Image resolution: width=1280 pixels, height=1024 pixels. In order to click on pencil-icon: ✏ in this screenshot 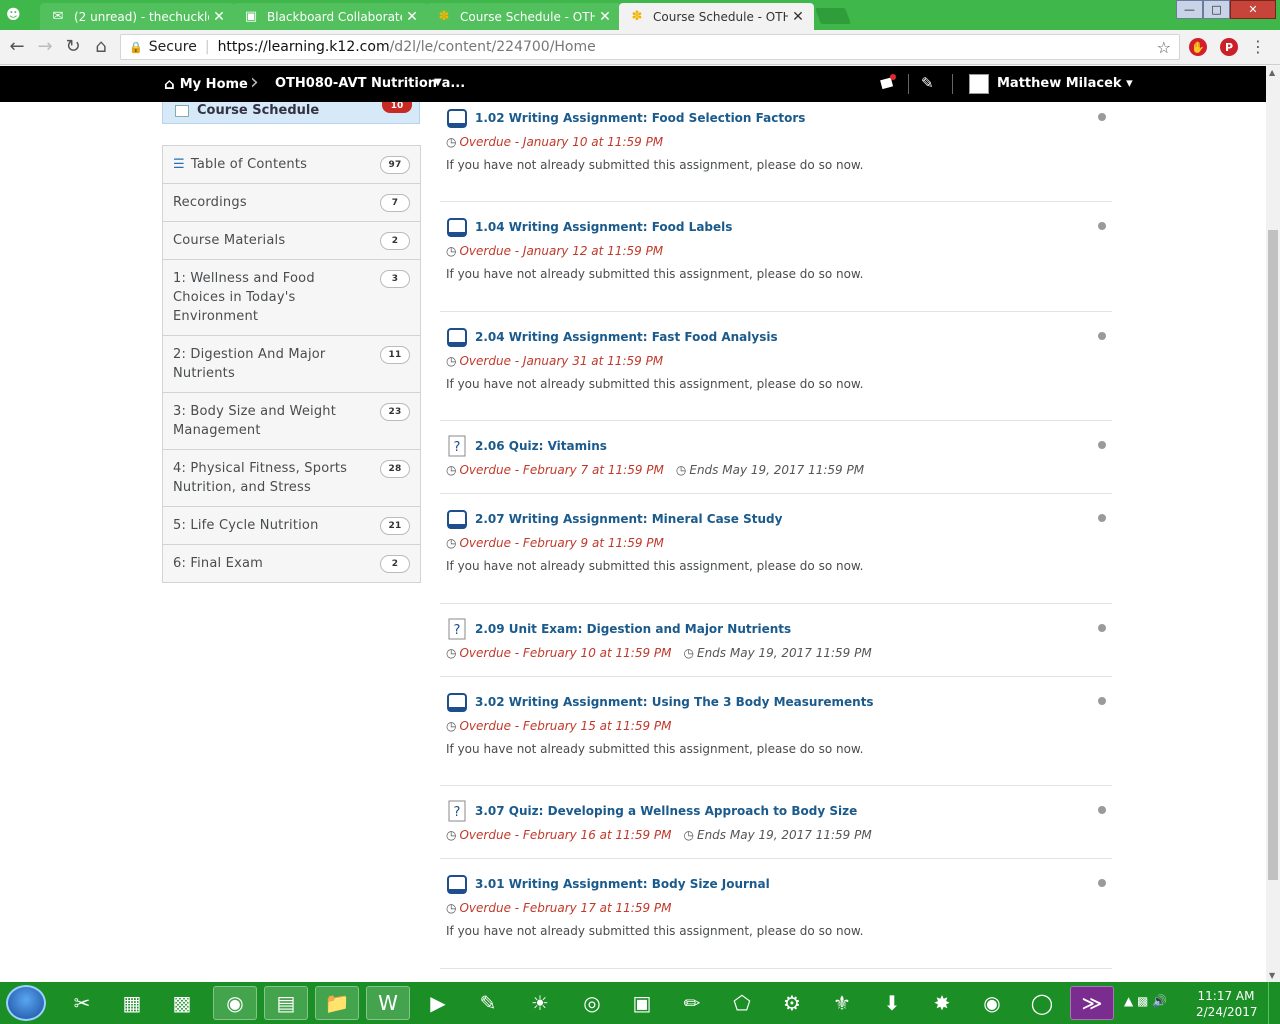, I will do `click(692, 1003)`.